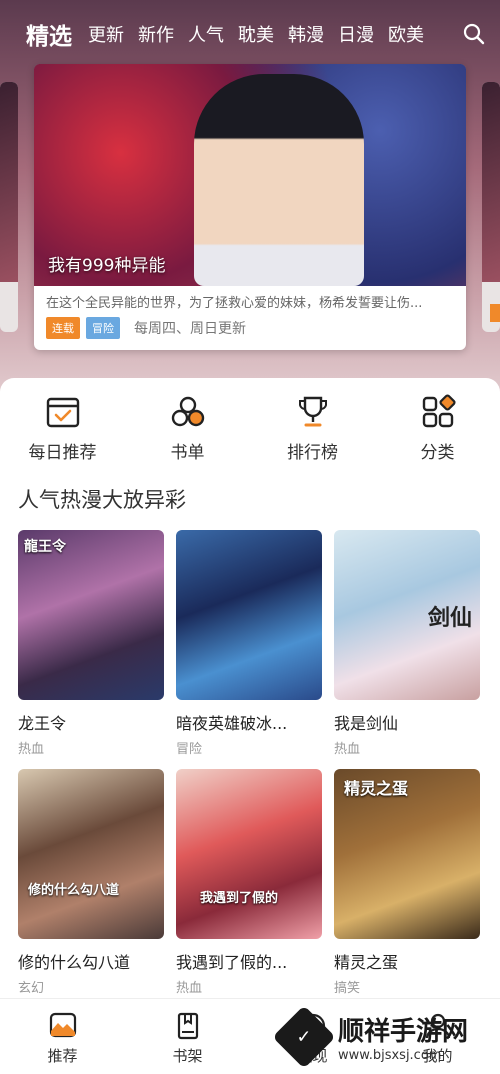 The height and width of the screenshot is (1074, 500). I want to click on genre-badge: 冒险, so click(103, 328).